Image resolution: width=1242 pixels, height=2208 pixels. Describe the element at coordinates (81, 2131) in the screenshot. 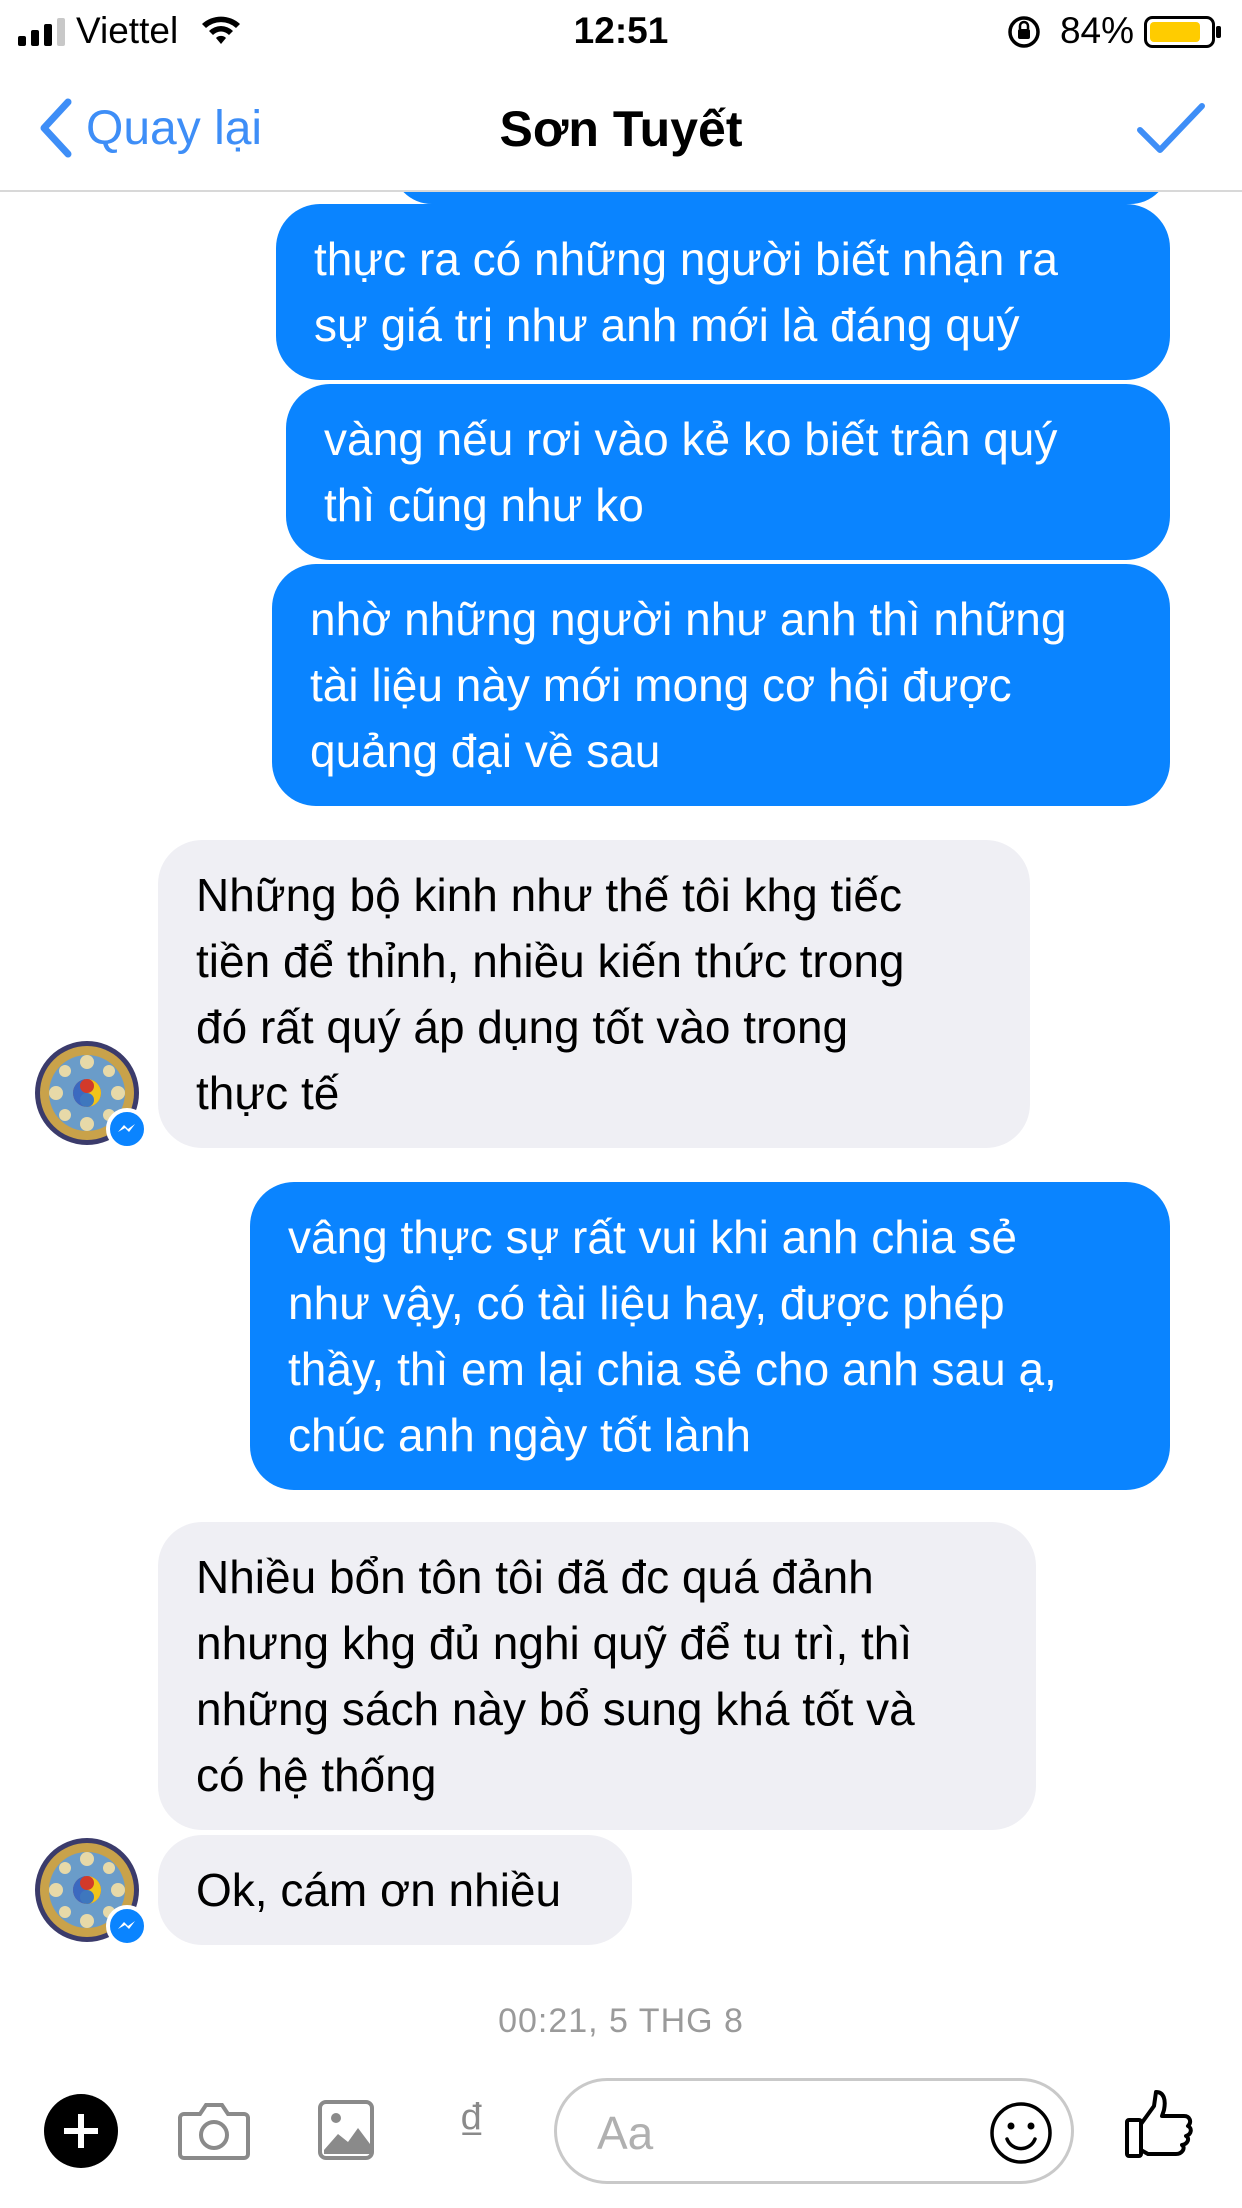

I see `plus-icon` at that location.